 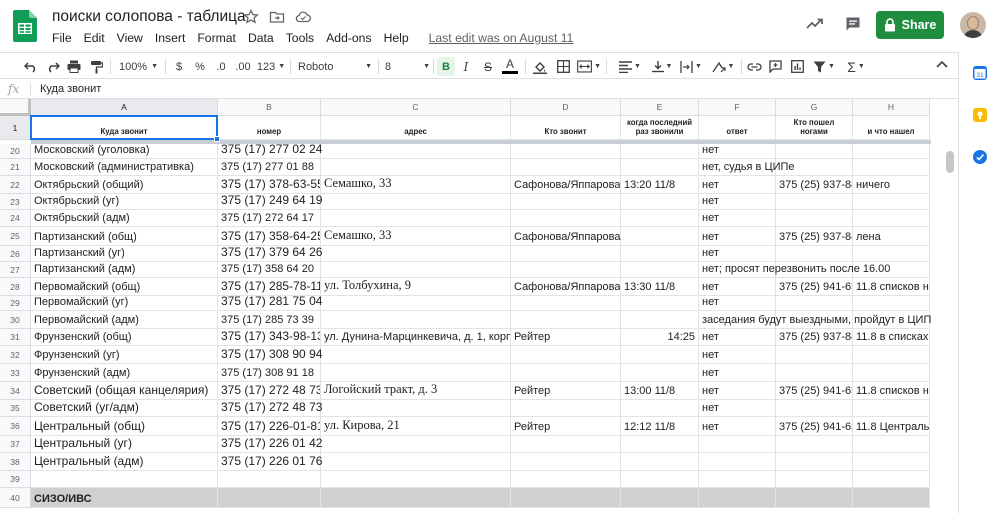 I want to click on table-cell: нет, судья в ЦИПе, so click(x=747, y=167).